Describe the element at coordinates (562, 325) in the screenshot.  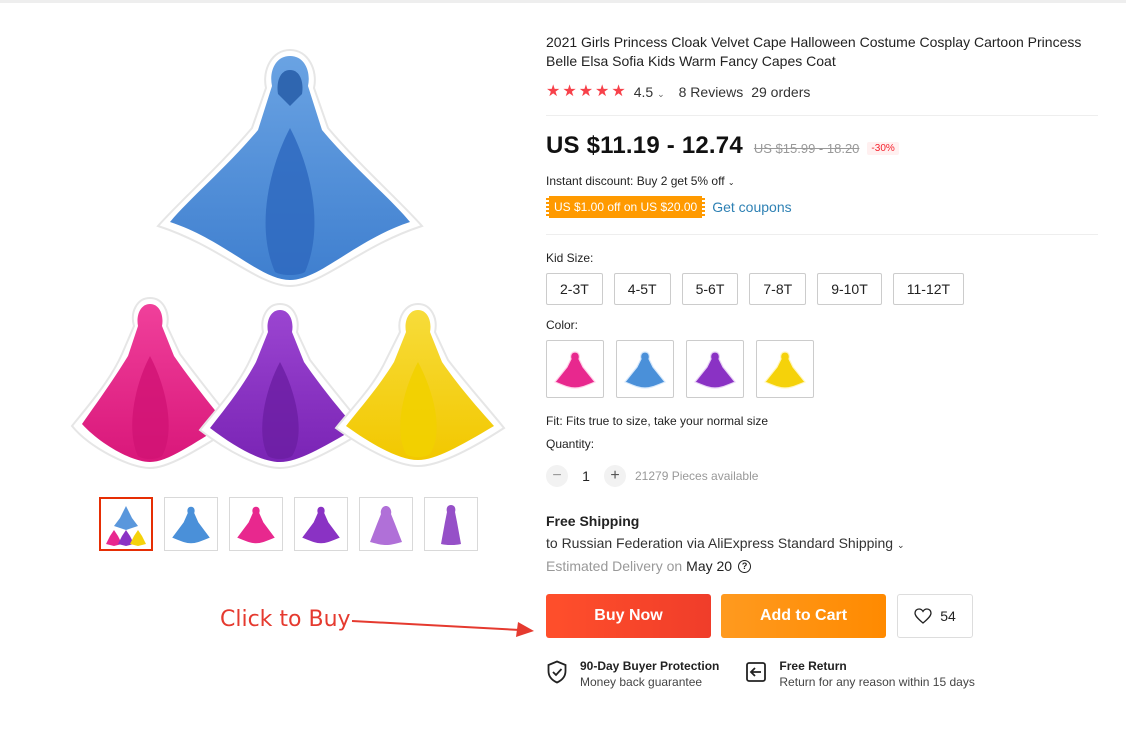
I see `color-label: Color:` at that location.